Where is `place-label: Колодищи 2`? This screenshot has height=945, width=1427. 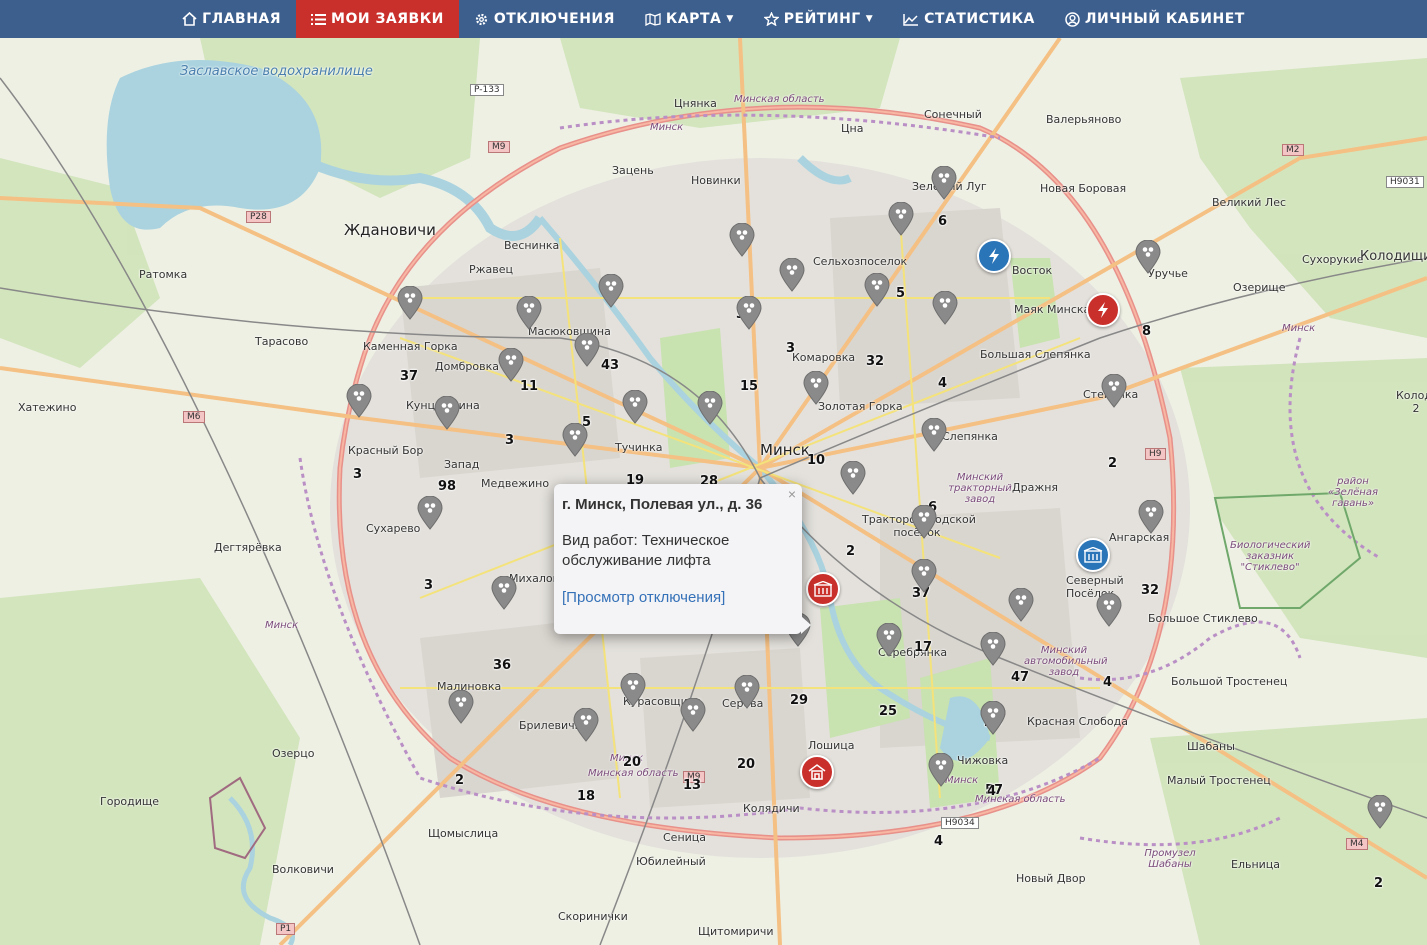 place-label: Колодищи 2 is located at coordinates (1411, 402).